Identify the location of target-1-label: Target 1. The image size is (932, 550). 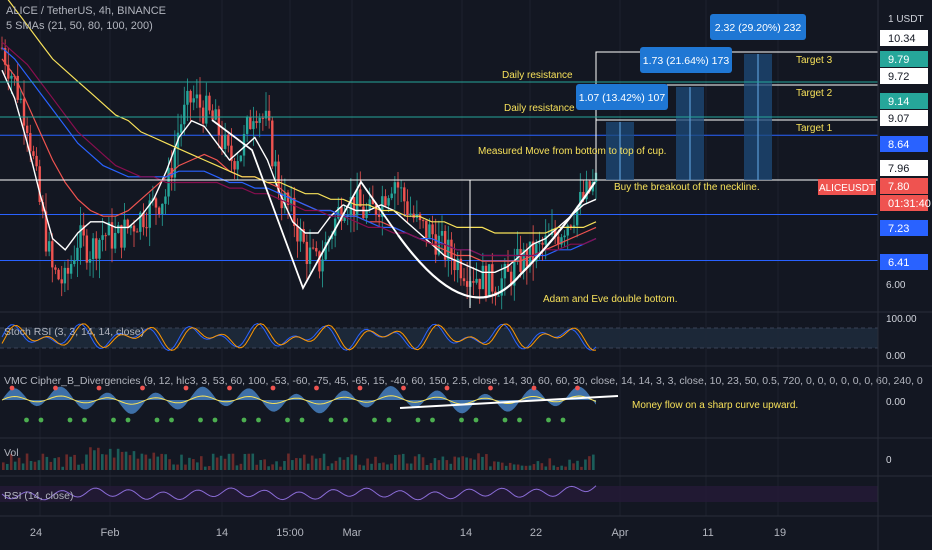
(814, 128).